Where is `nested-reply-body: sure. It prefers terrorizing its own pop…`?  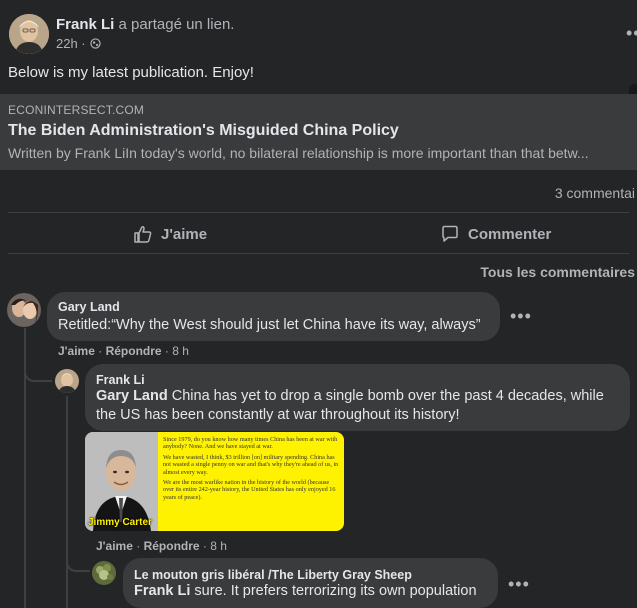 nested-reply-body: sure. It prefers terrorizing its own pop… is located at coordinates (333, 591).